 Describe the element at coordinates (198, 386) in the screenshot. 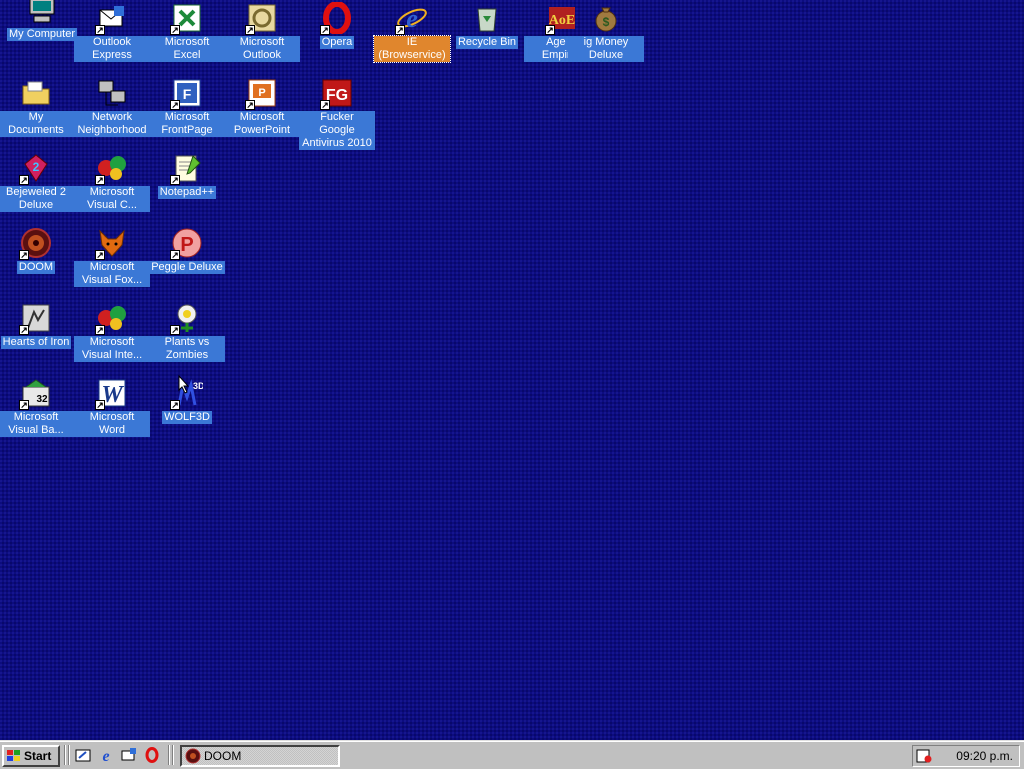

I see `svg-text: 3D` at that location.